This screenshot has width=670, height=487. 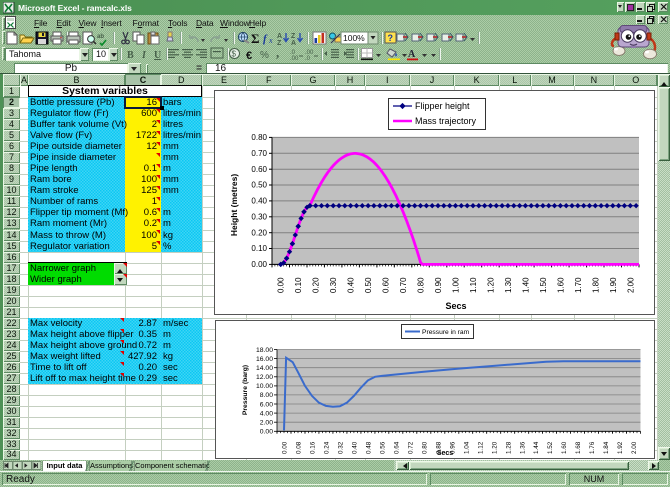 What do you see at coordinates (266, 413) in the screenshot?
I see `svg-text: 4.00` at bounding box center [266, 413].